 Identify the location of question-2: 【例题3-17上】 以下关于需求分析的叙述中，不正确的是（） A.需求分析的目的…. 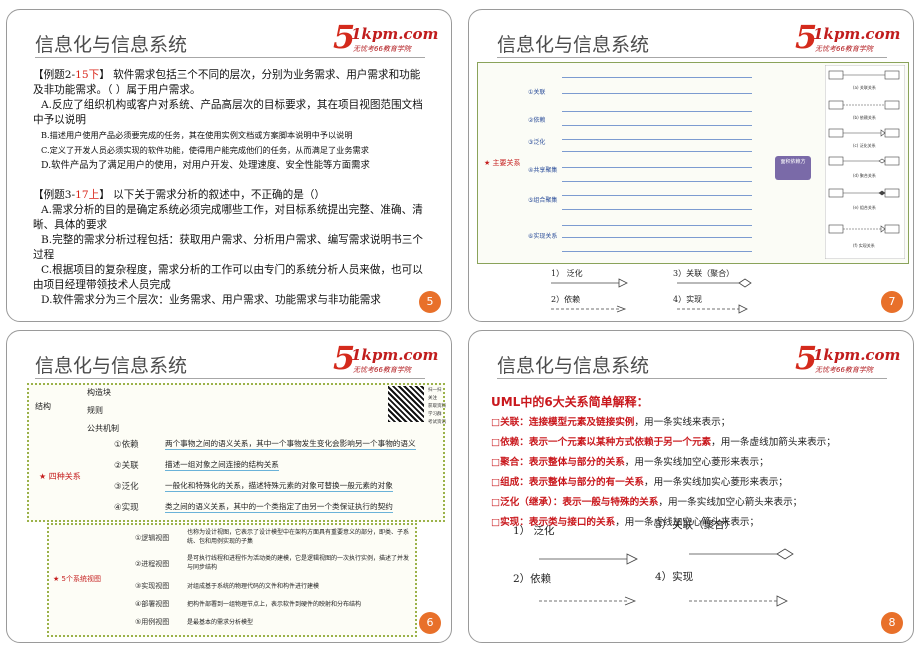
(229, 248).